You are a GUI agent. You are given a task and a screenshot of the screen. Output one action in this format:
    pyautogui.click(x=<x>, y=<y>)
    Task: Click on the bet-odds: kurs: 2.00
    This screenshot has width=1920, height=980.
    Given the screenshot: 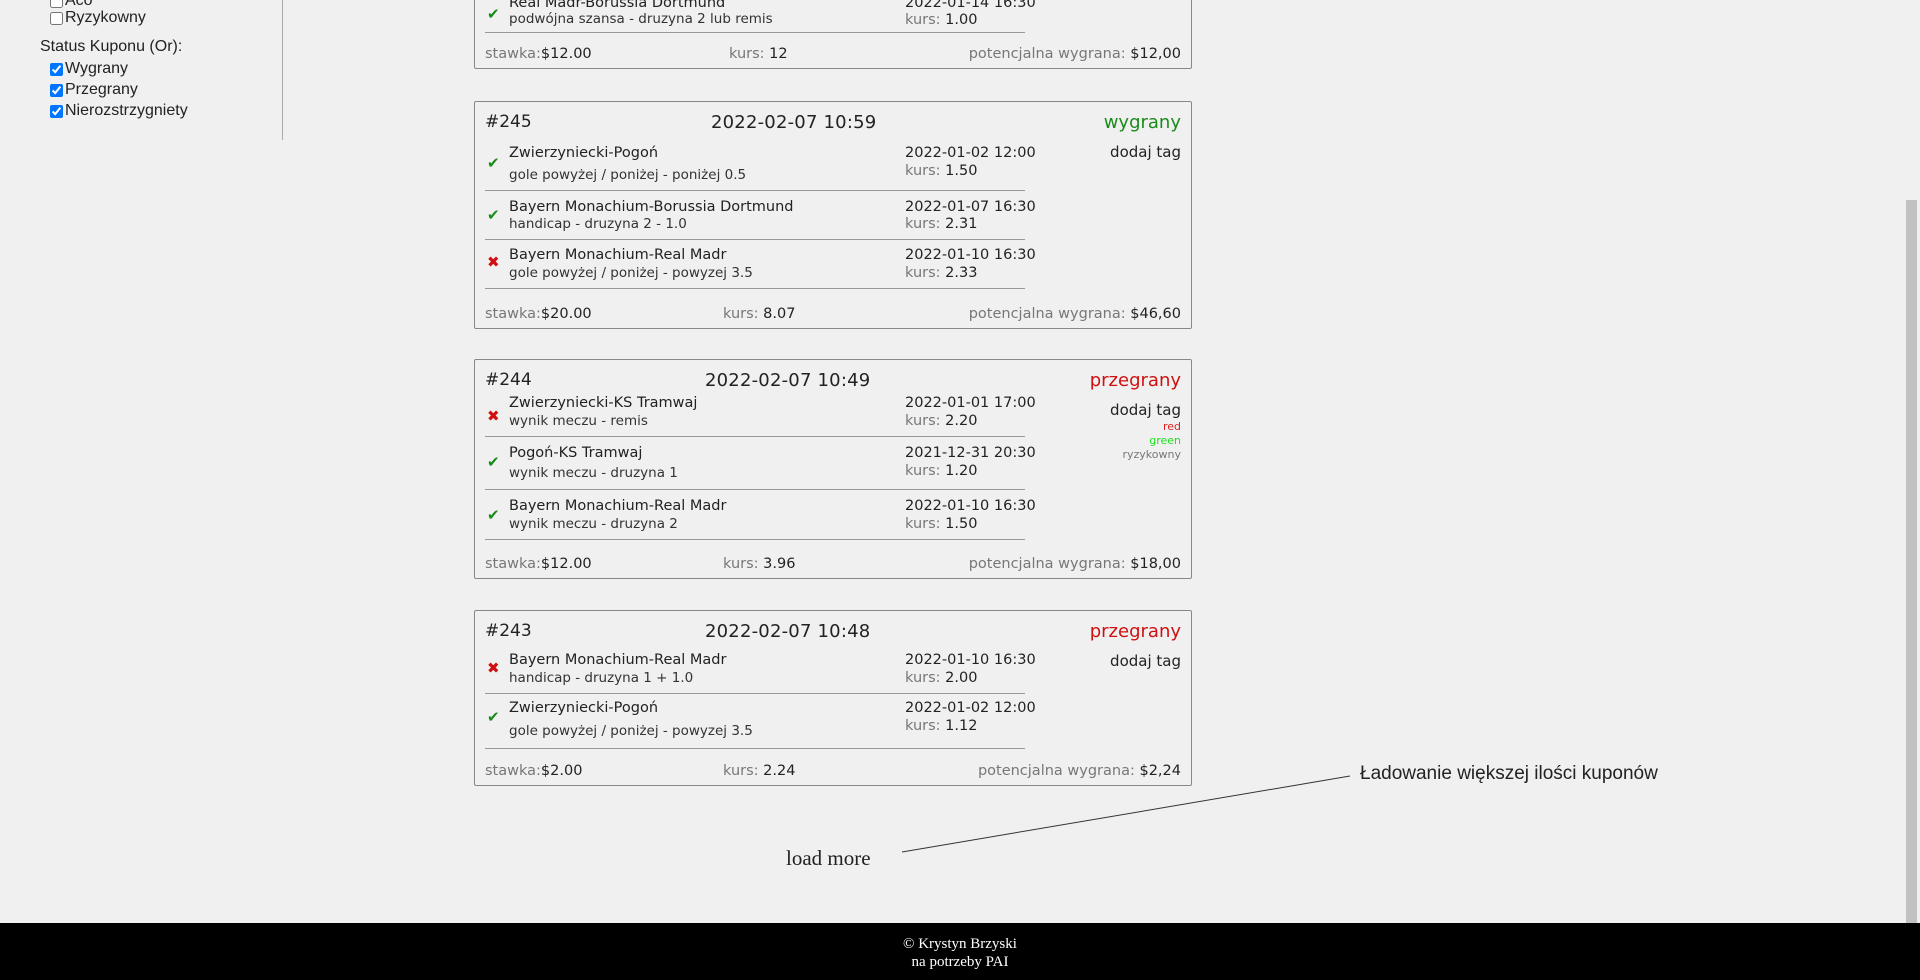 What is the action you would take?
    pyautogui.click(x=941, y=678)
    